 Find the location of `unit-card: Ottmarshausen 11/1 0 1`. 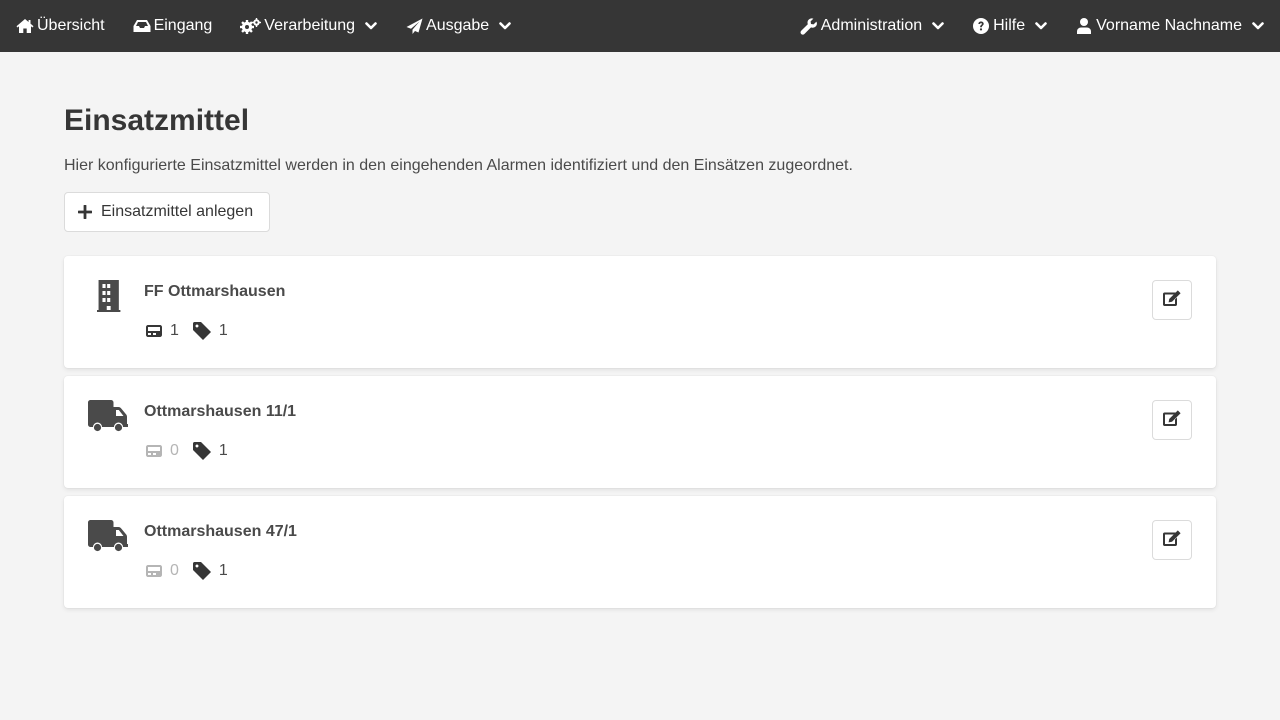

unit-card: Ottmarshausen 11/1 0 1 is located at coordinates (640, 432).